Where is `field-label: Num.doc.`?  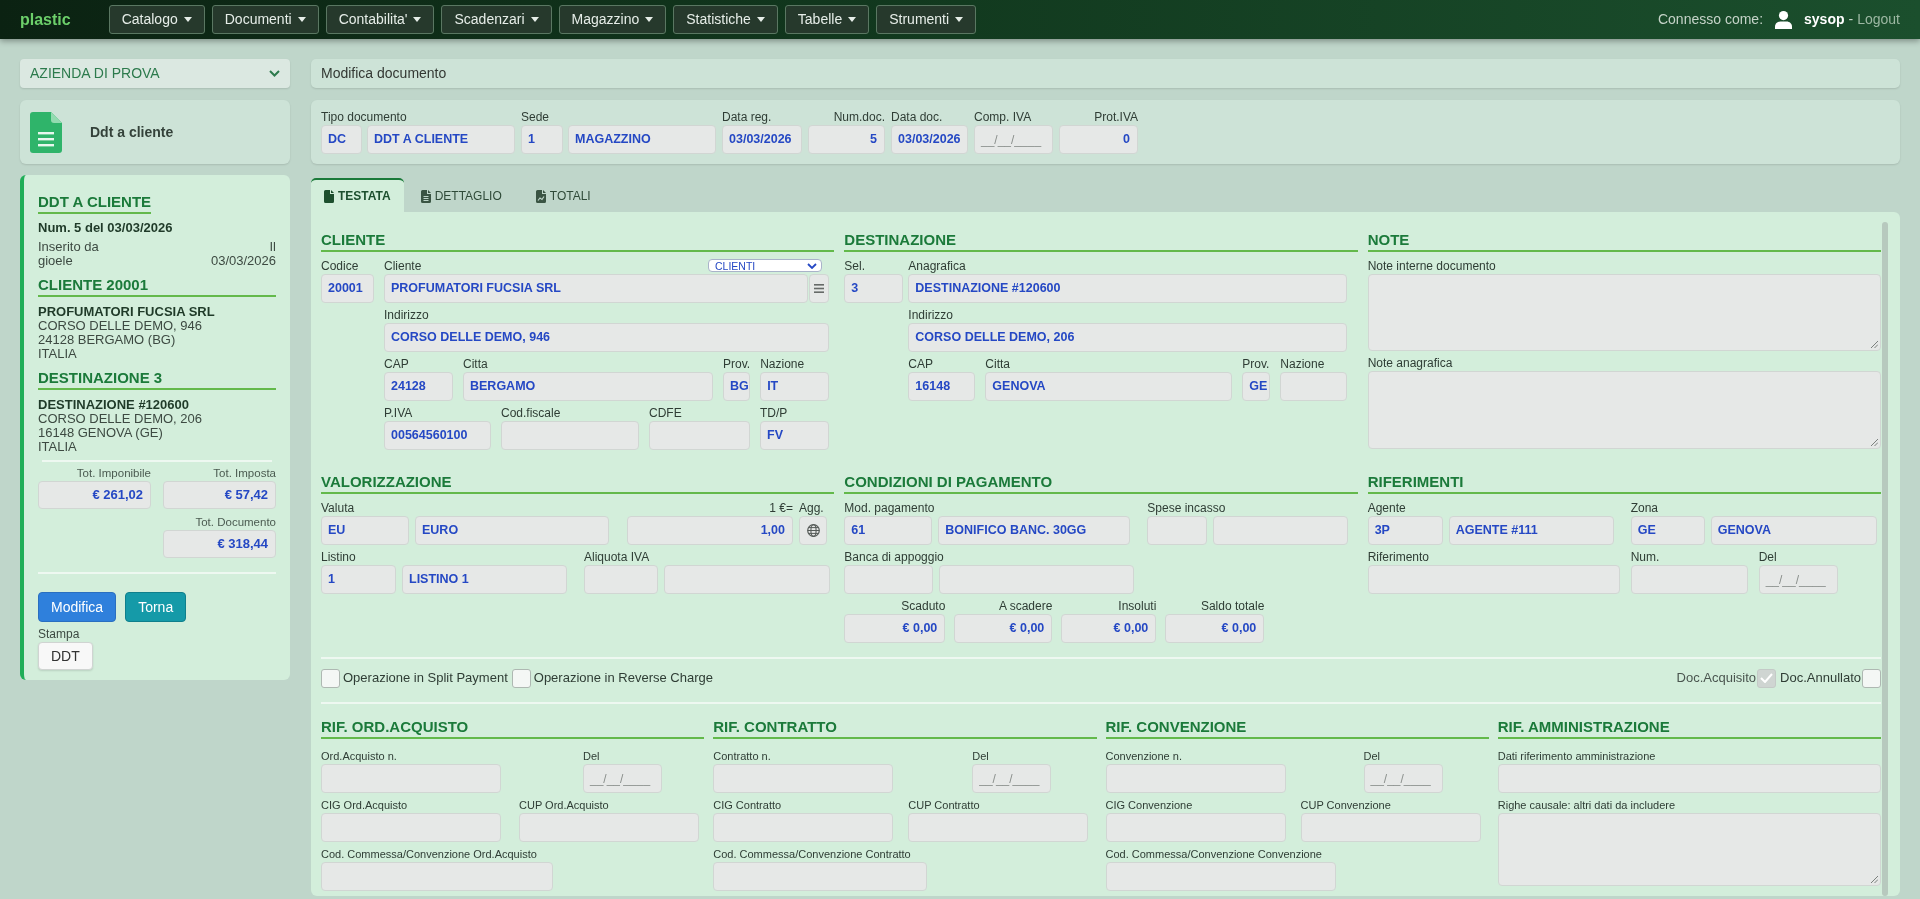 field-label: Num.doc. is located at coordinates (859, 117).